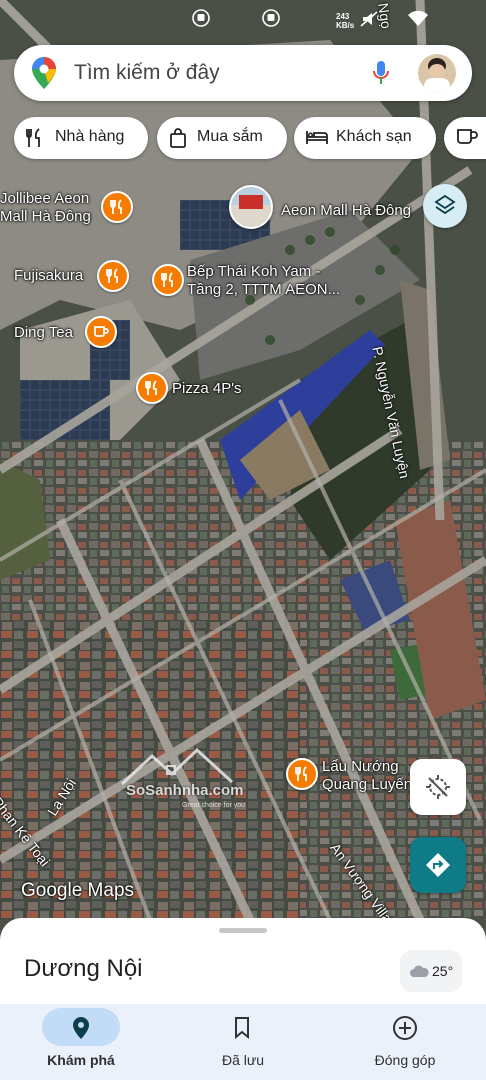  Describe the element at coordinates (242, 1028) in the screenshot. I see `bookmark-icon` at that location.